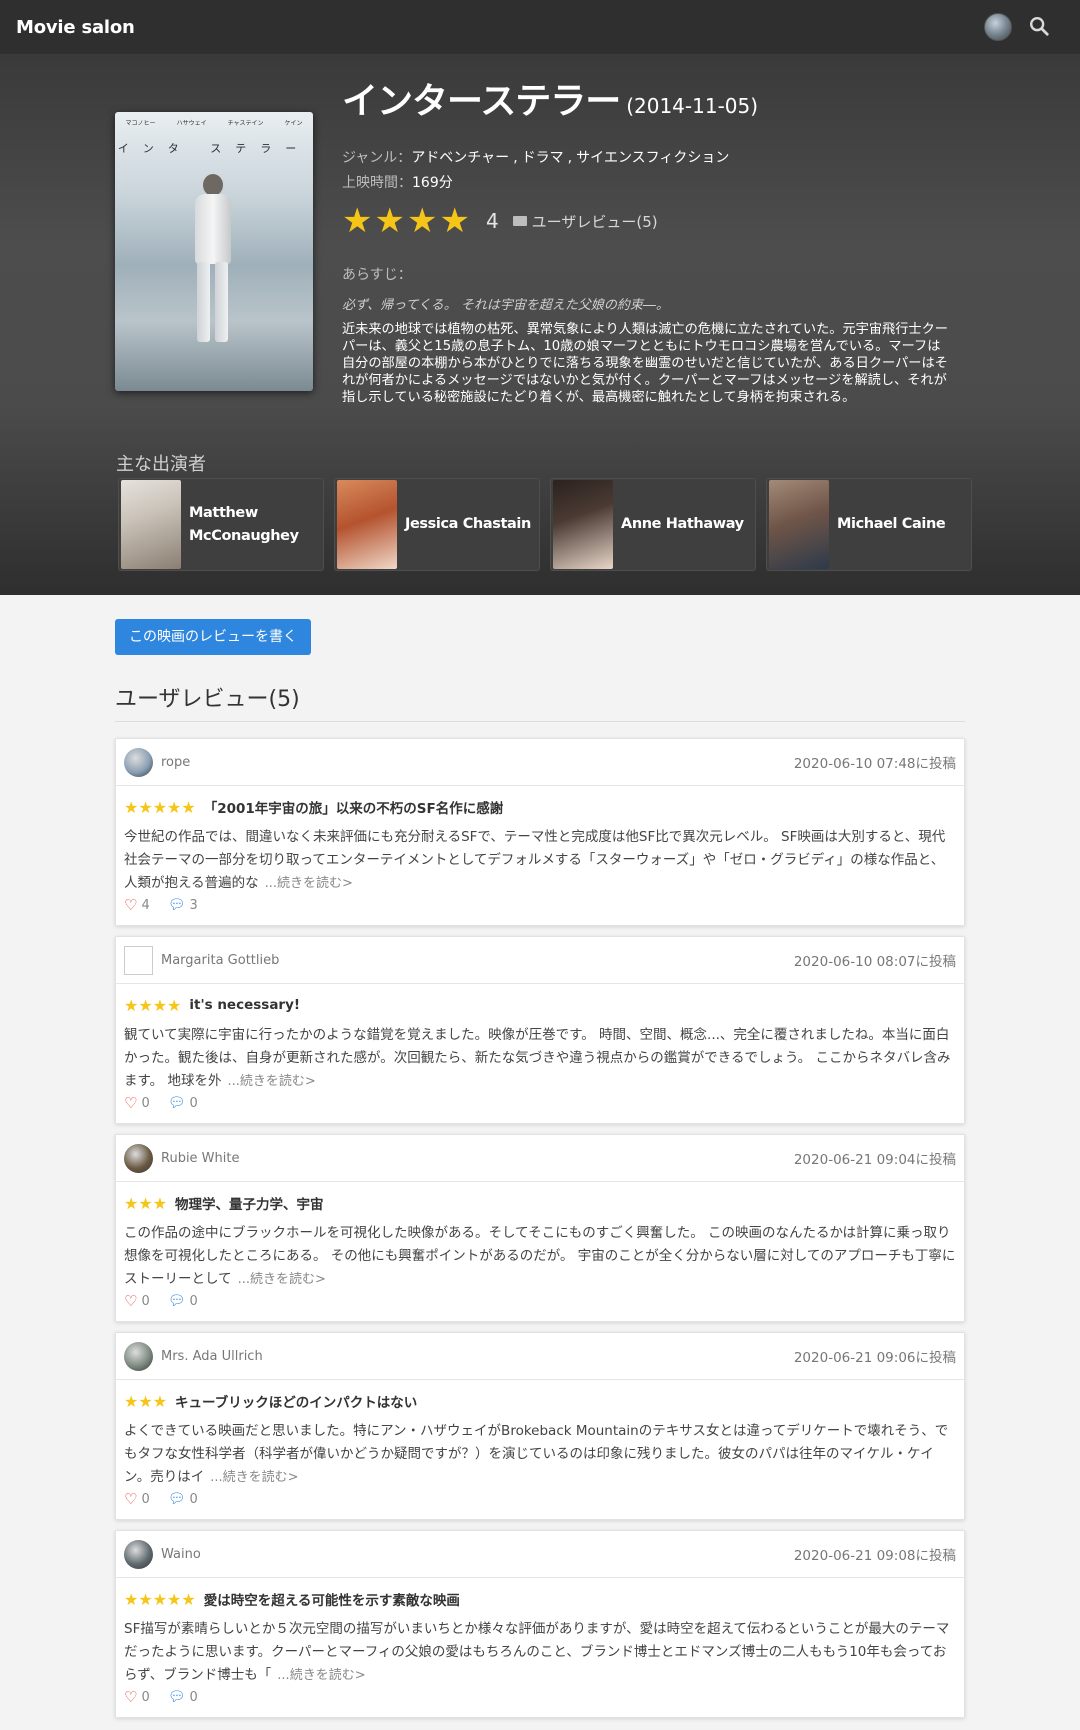 Image resolution: width=1080 pixels, height=1730 pixels. Describe the element at coordinates (181, 1554) in the screenshot. I see `reviewer-name: Waino` at that location.